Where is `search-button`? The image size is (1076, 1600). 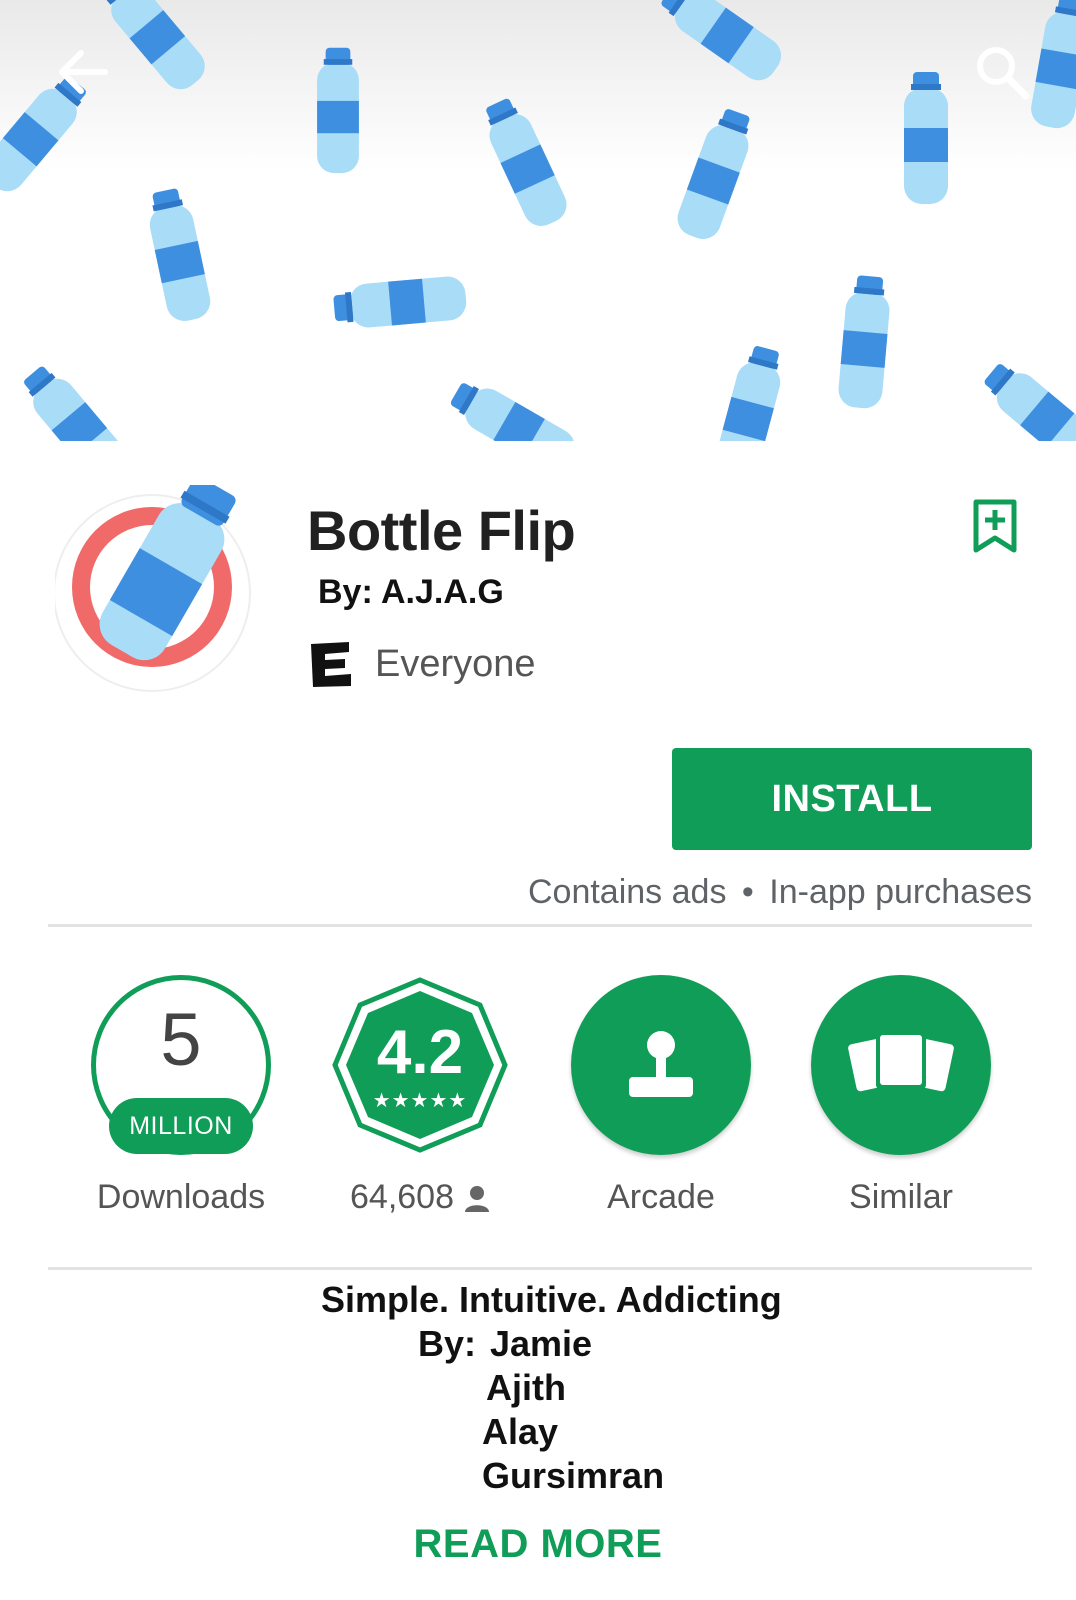
search-button is located at coordinates (1002, 72).